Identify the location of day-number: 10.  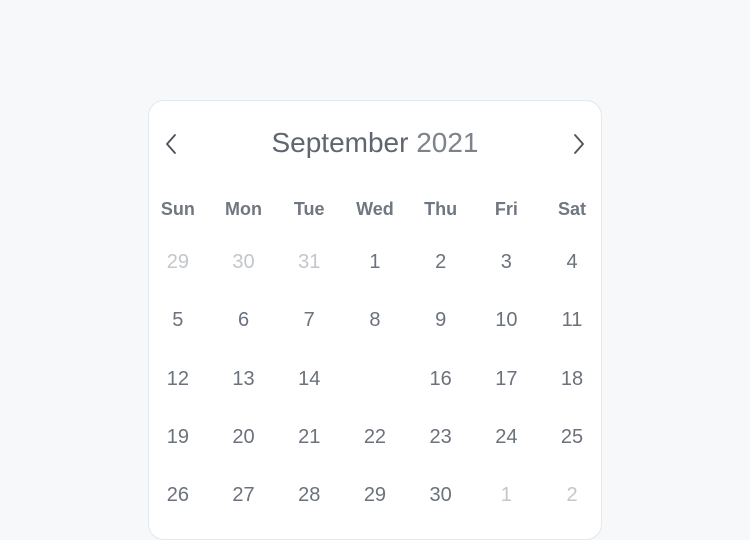
(506, 320).